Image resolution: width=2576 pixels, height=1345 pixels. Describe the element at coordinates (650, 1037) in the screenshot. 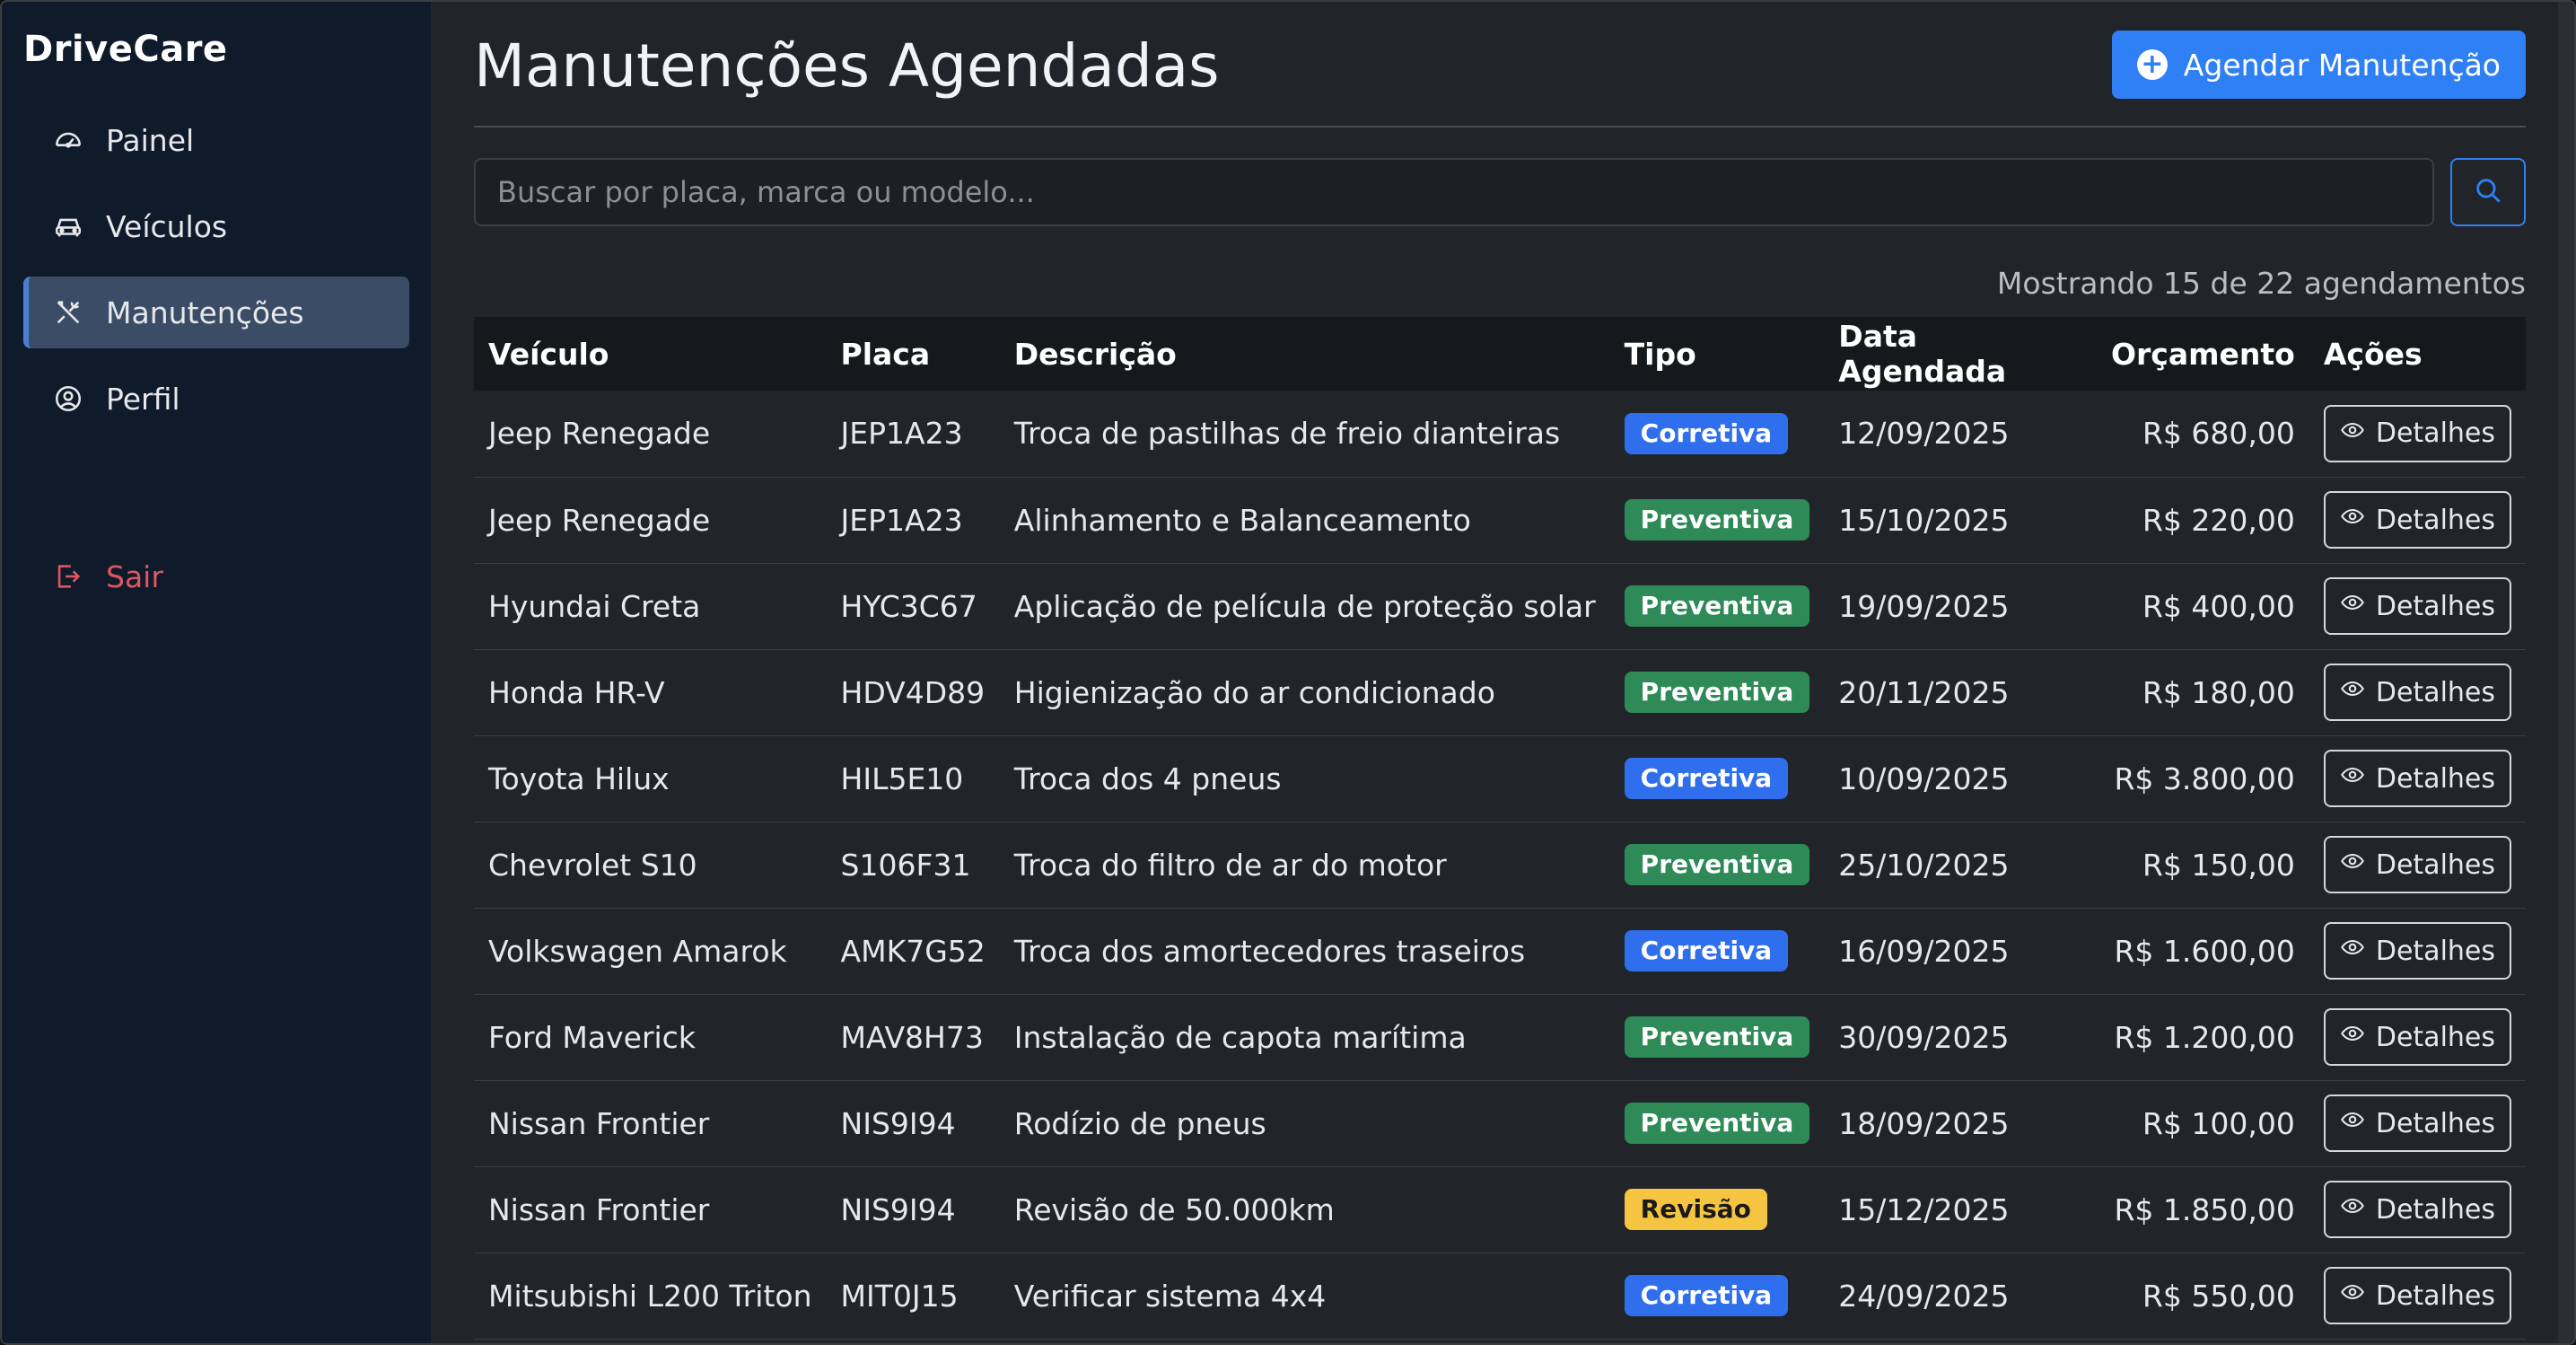

I see `cell-vehicle: Ford Maverick` at that location.